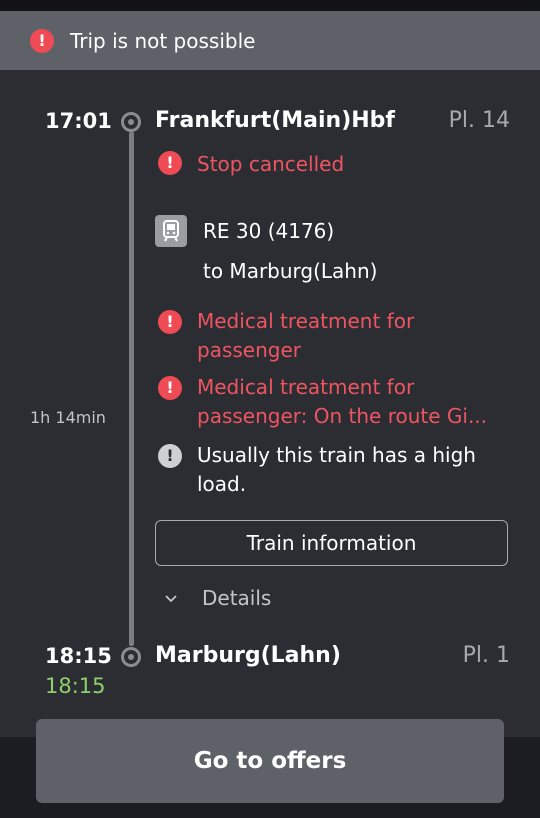 The image size is (540, 818). I want to click on message-text: Usually this train has a high load., so click(336, 469).